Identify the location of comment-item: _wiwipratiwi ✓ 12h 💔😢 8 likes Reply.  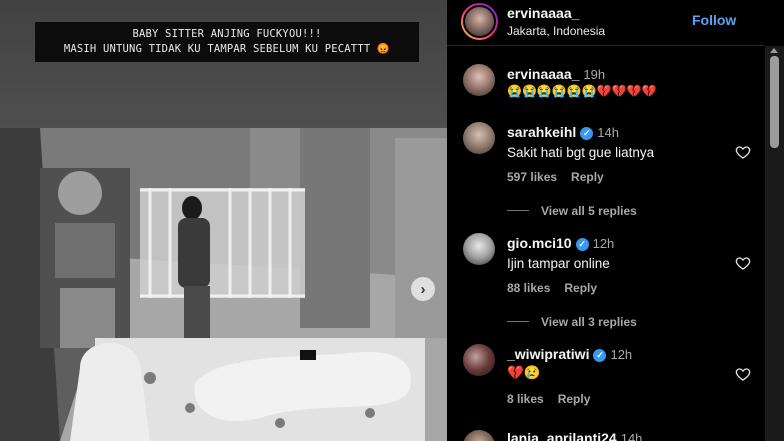
(606, 377).